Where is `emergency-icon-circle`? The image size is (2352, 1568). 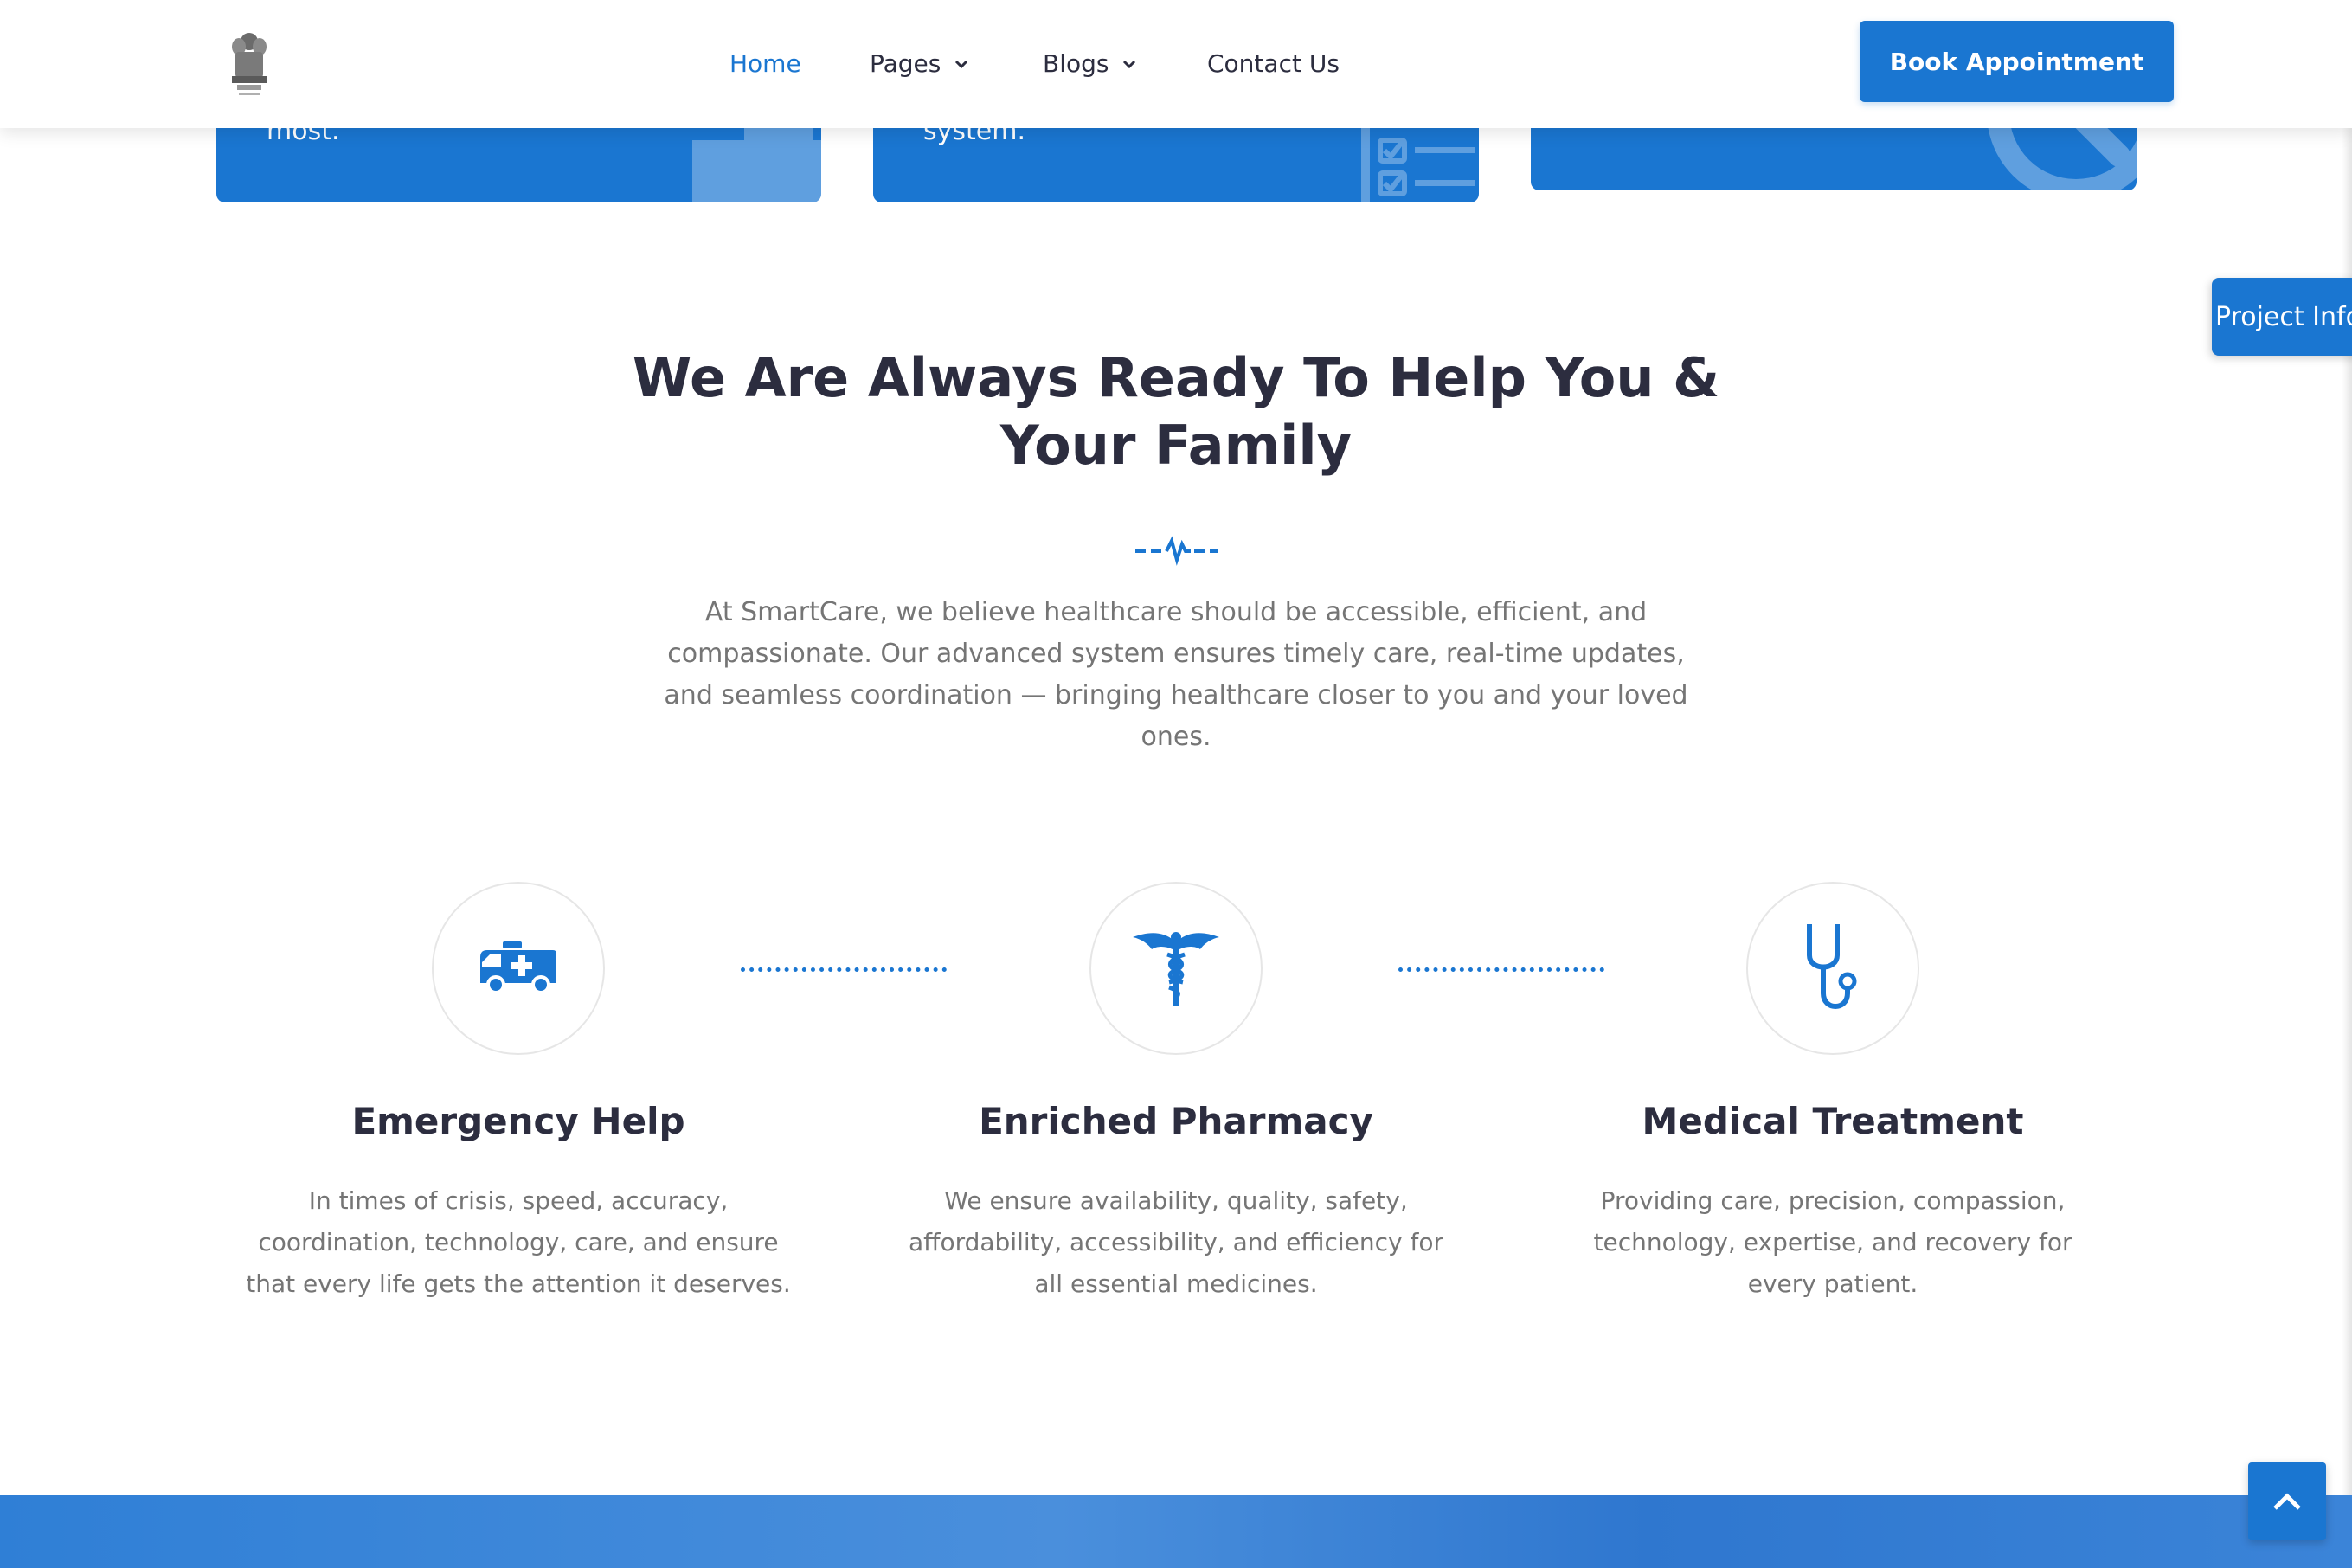
emergency-icon-circle is located at coordinates (518, 968).